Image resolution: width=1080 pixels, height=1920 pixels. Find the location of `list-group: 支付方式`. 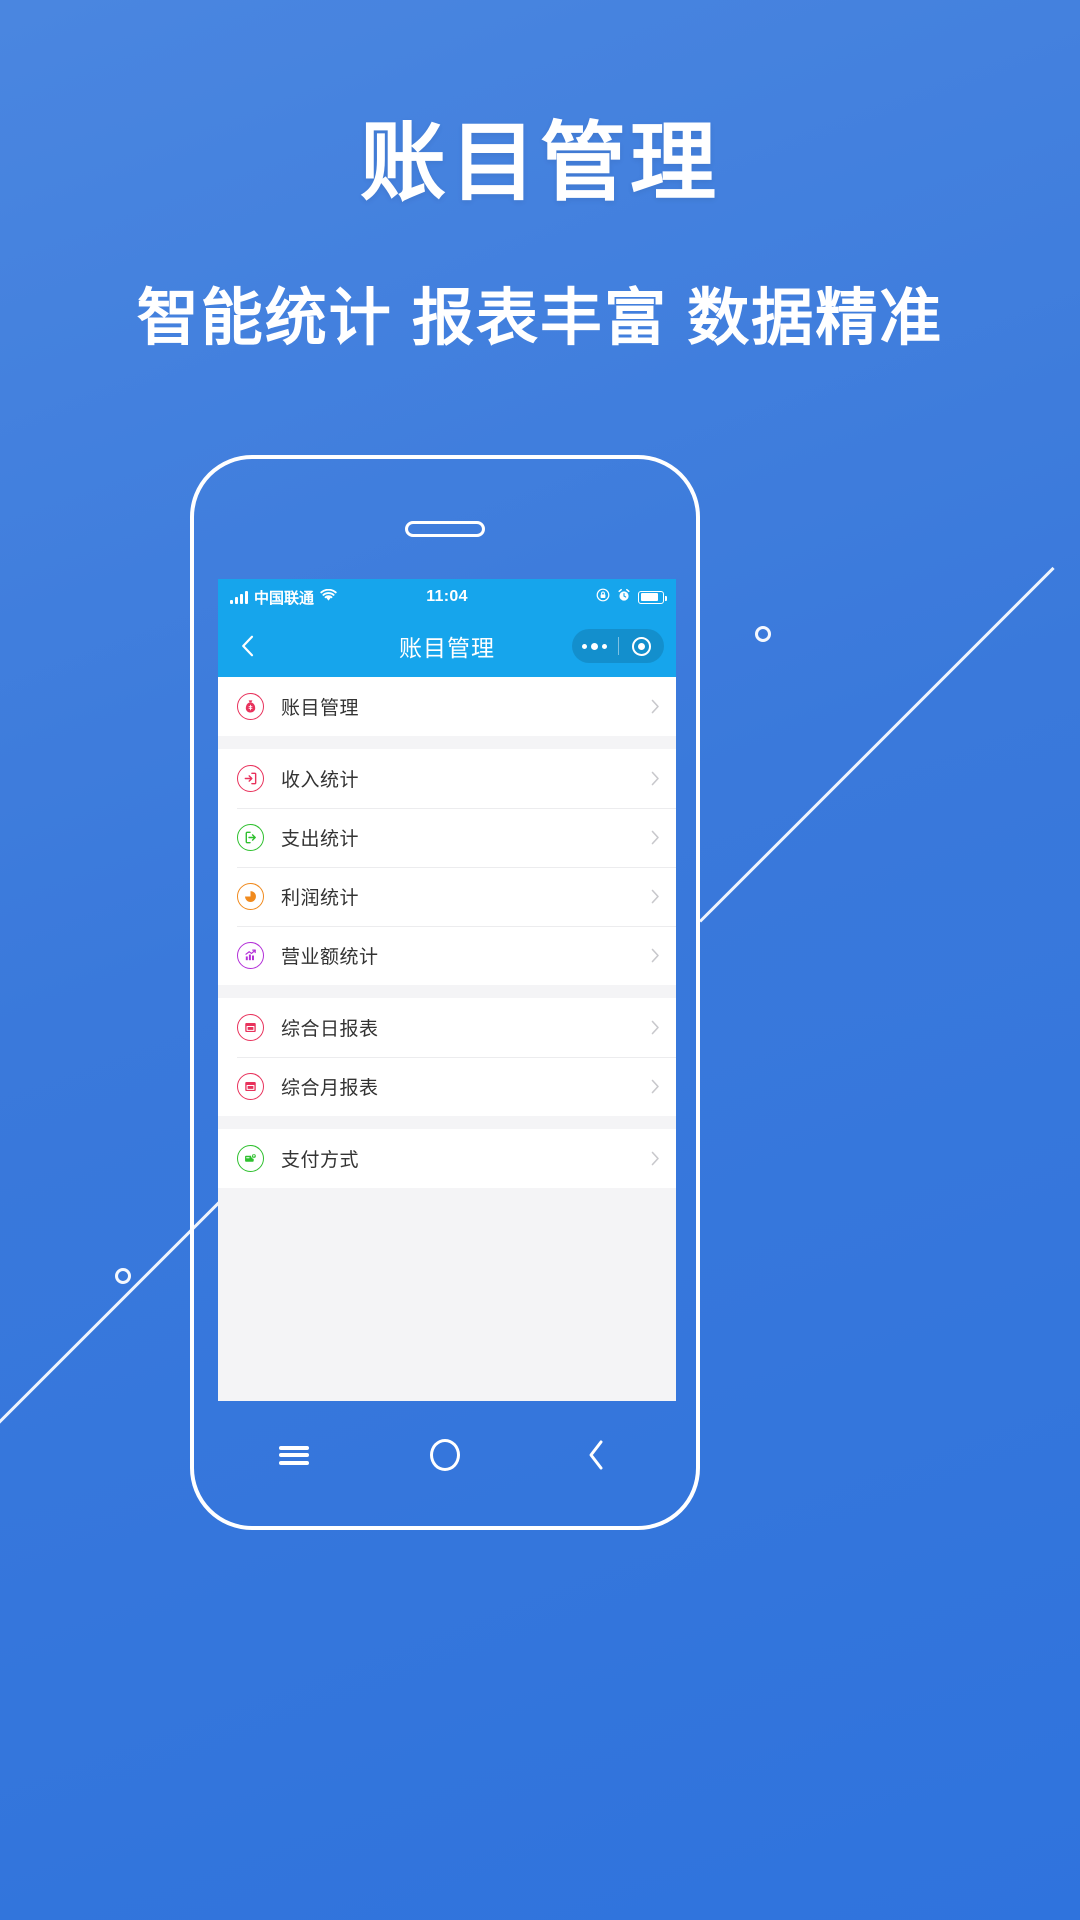

list-group: 支付方式 is located at coordinates (447, 1158).